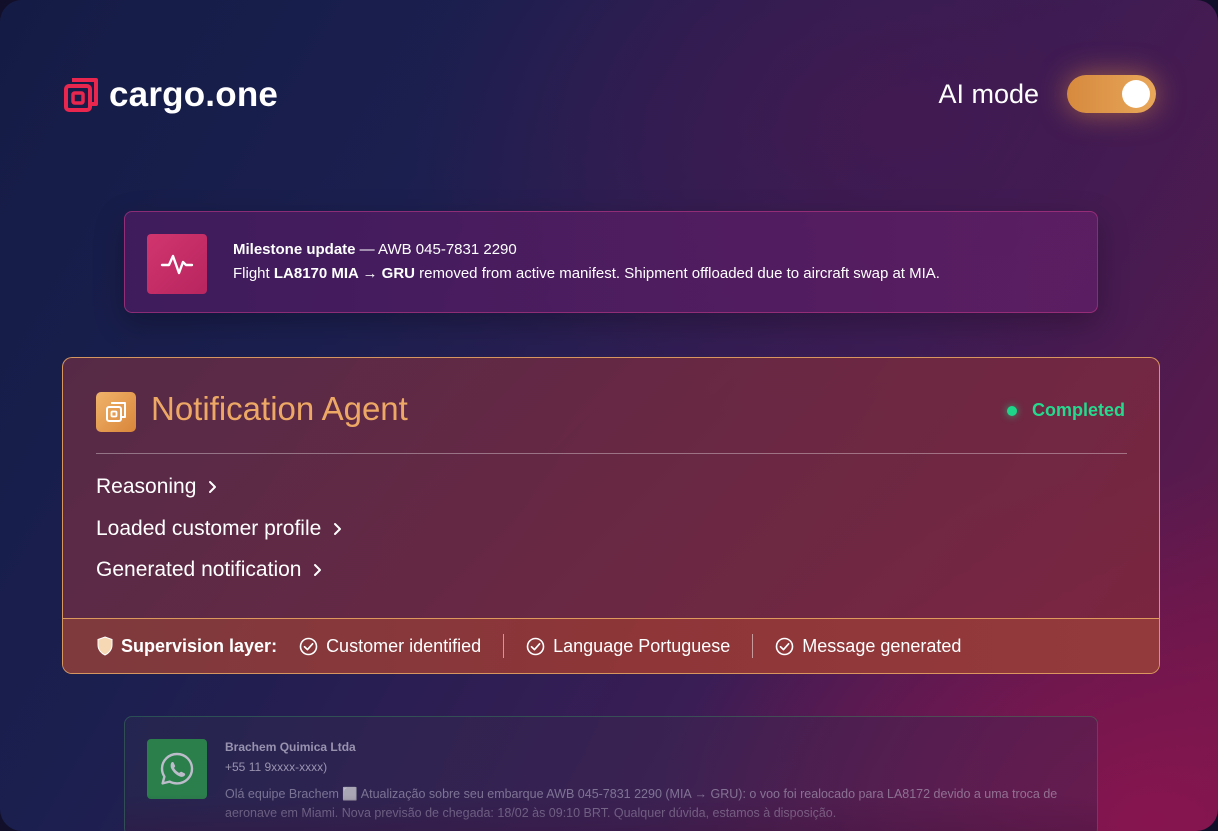 Image resolution: width=1218 pixels, height=831 pixels. Describe the element at coordinates (146, 486) in the screenshot. I see `reasoning-label: Reasoning` at that location.